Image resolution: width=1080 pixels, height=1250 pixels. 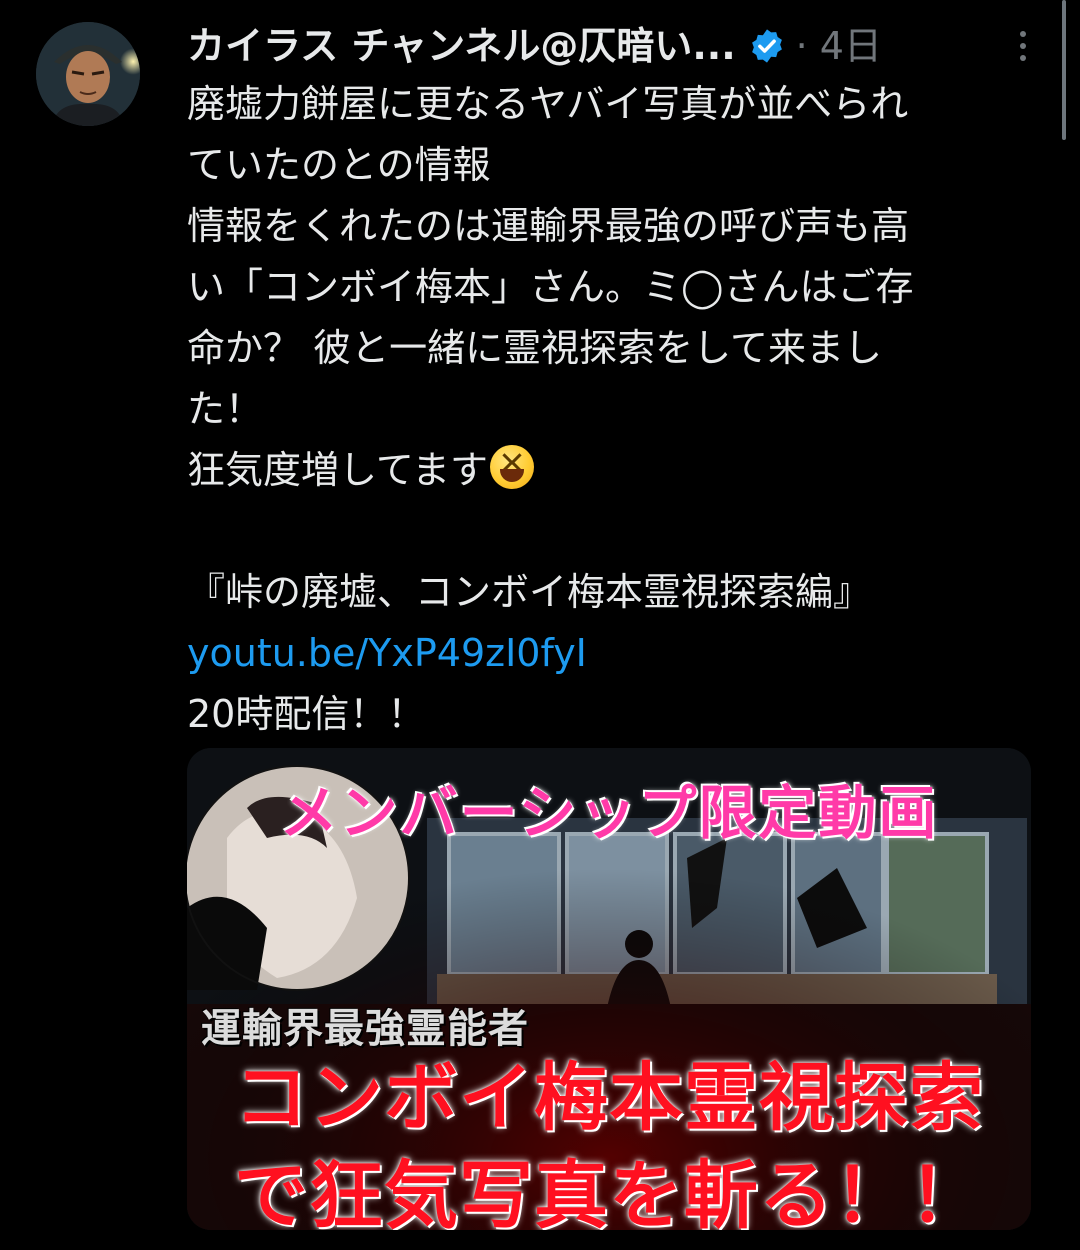 What do you see at coordinates (609, 1098) in the screenshot?
I see `thumbnail-caption-line-1: コンボイ梅本霊視探索` at bounding box center [609, 1098].